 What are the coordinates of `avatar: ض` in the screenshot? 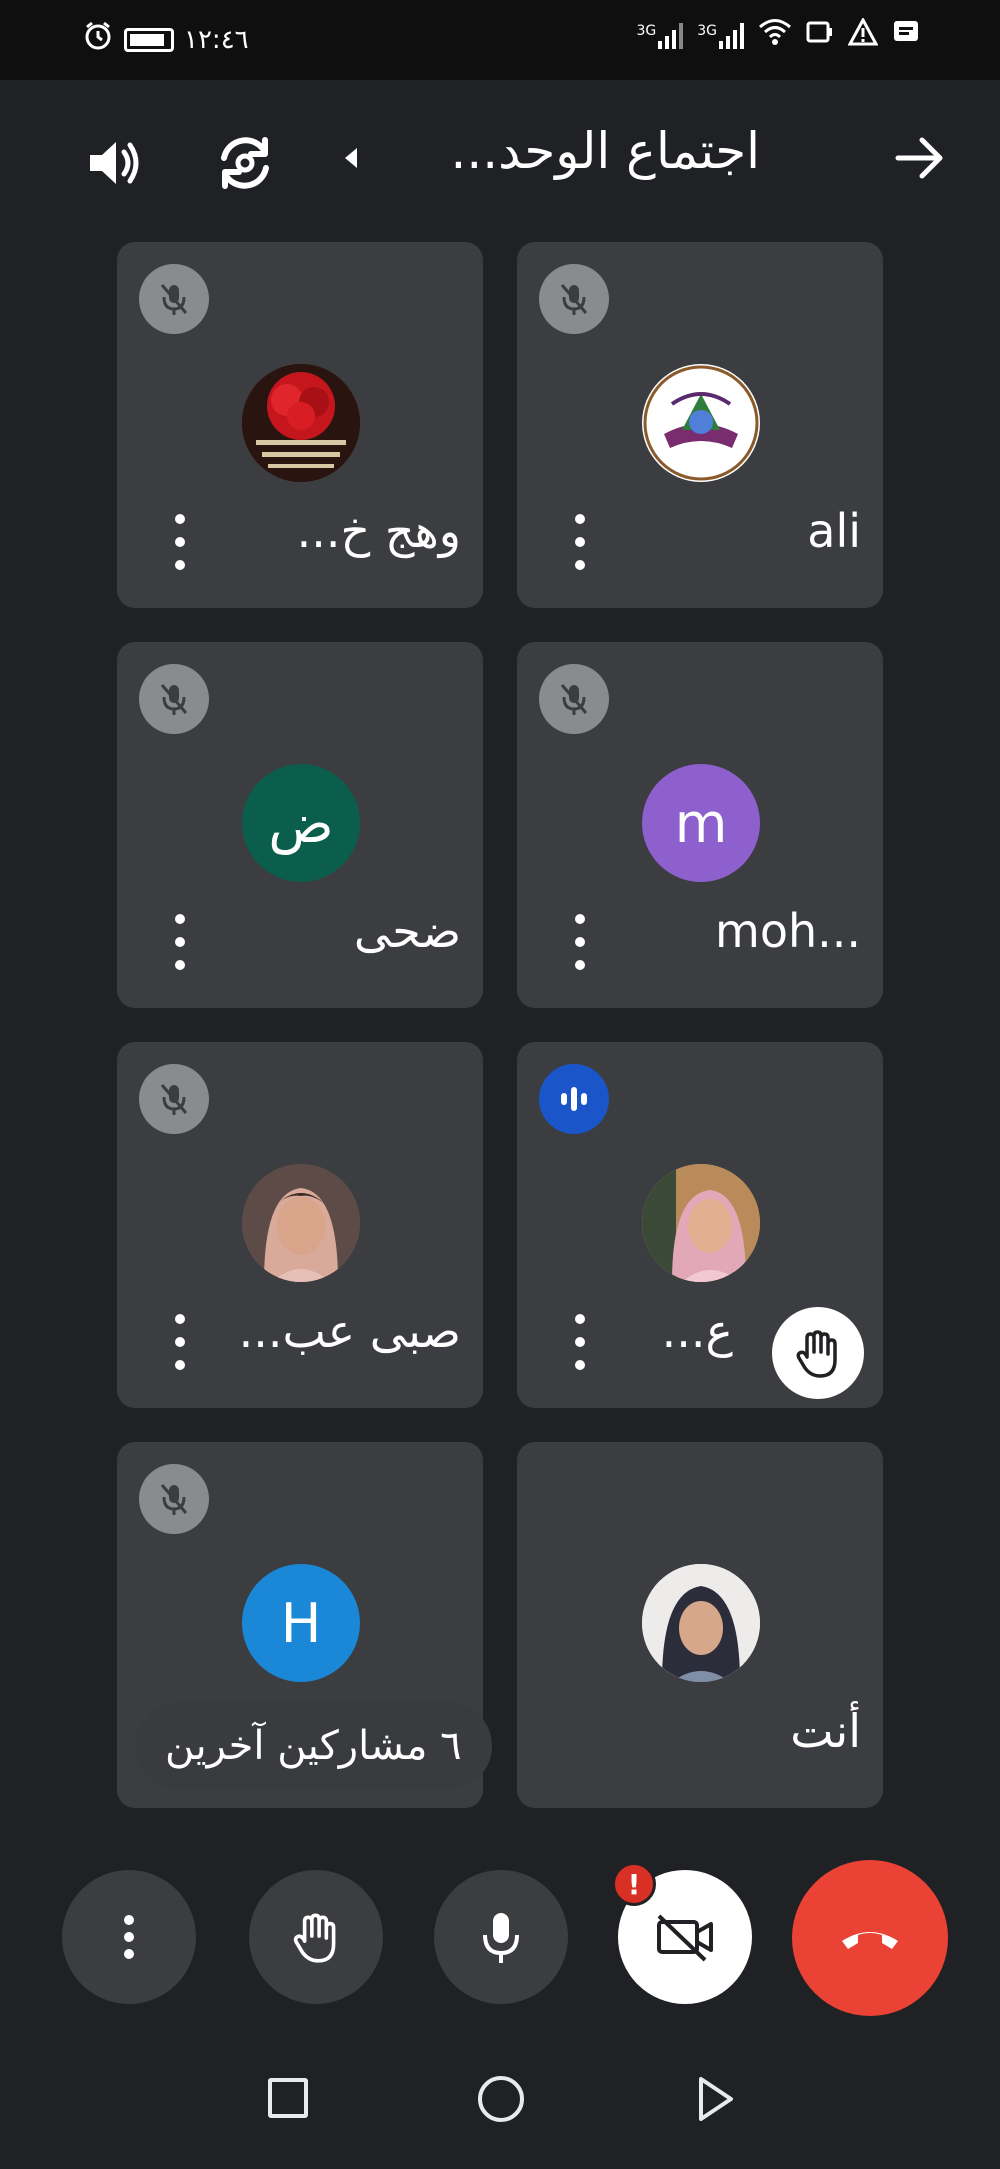 It's located at (301, 823).